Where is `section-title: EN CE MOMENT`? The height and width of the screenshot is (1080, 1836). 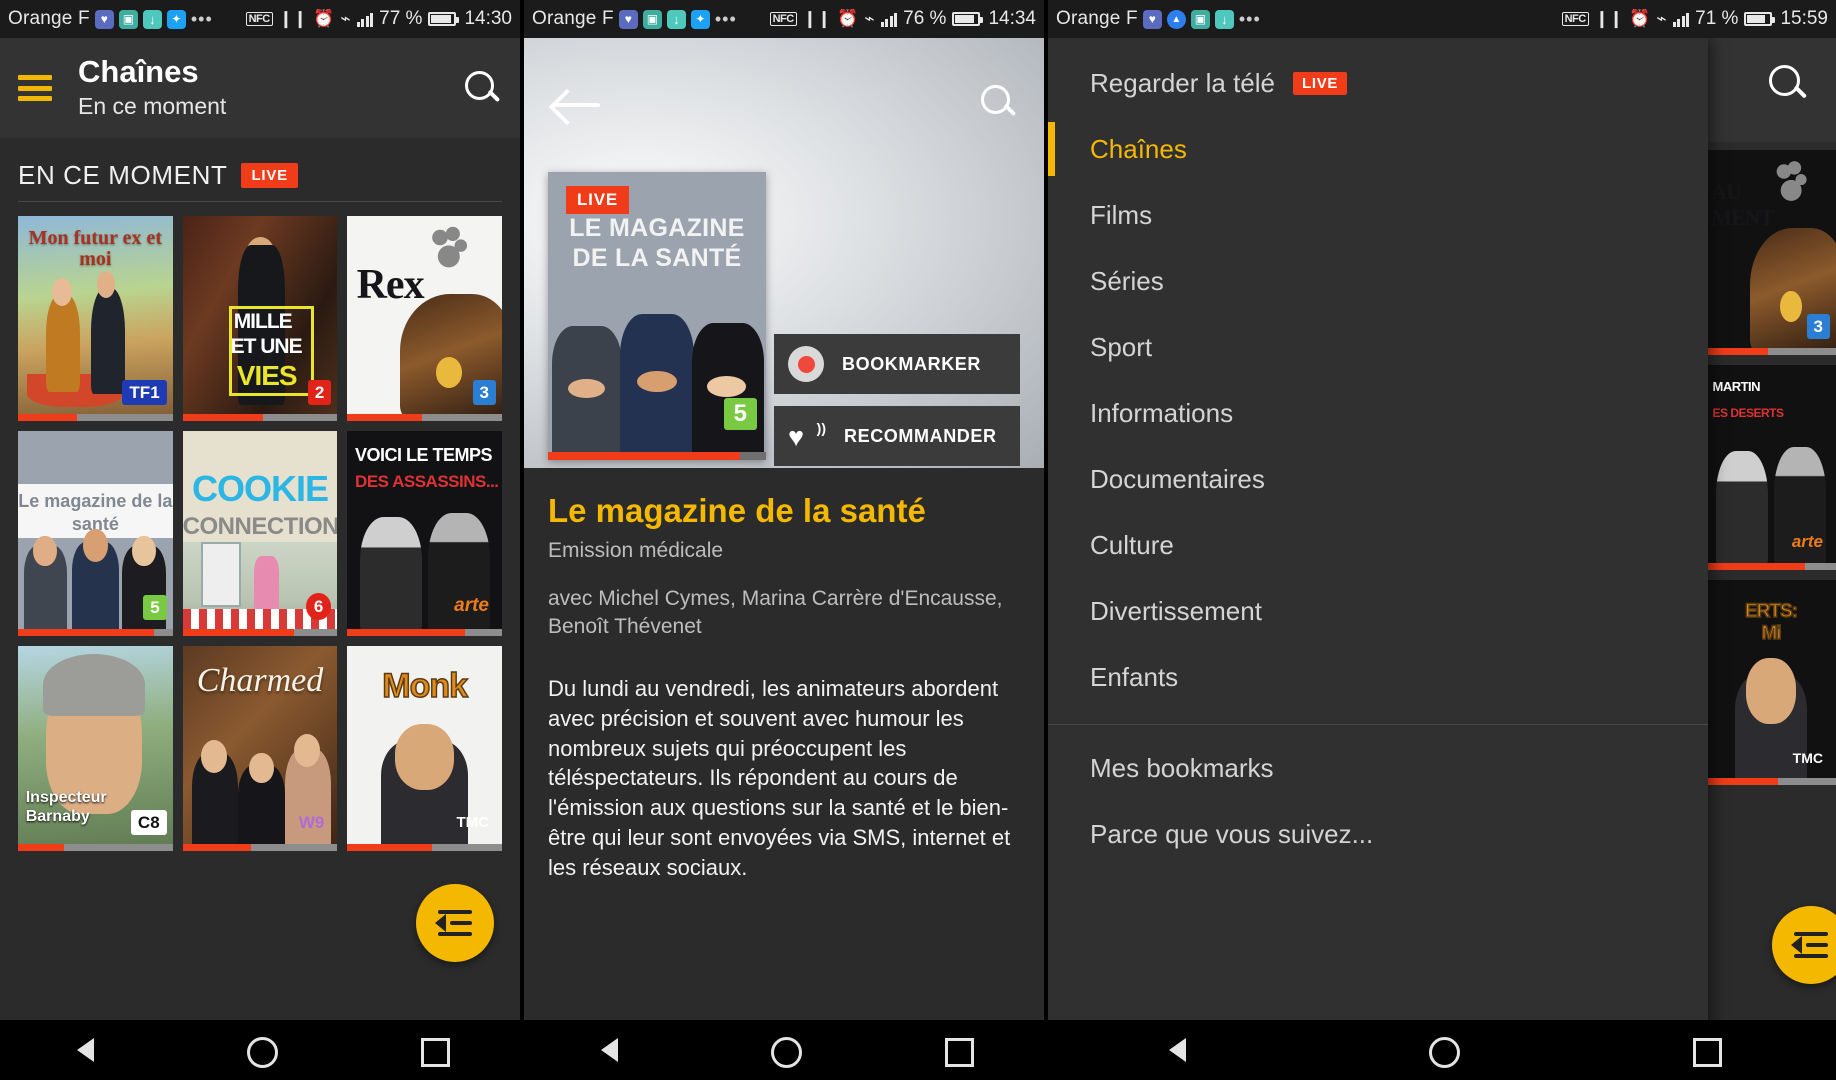
section-title: EN CE MOMENT is located at coordinates (123, 175).